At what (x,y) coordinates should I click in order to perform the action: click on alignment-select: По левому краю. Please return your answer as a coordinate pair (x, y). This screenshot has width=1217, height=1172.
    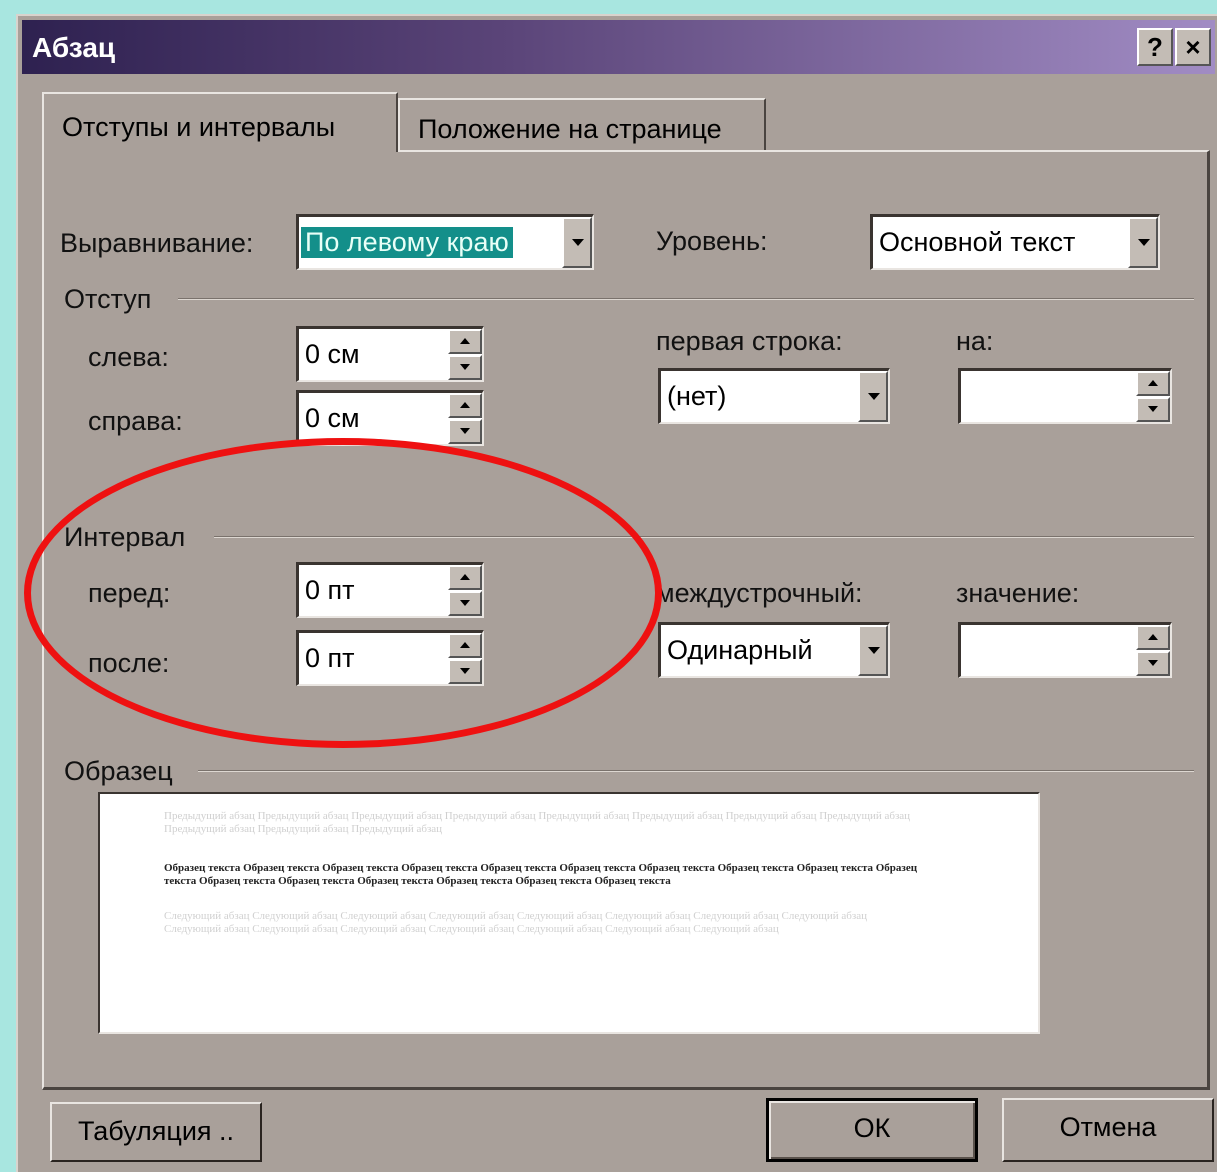
    Looking at the image, I should click on (445, 242).